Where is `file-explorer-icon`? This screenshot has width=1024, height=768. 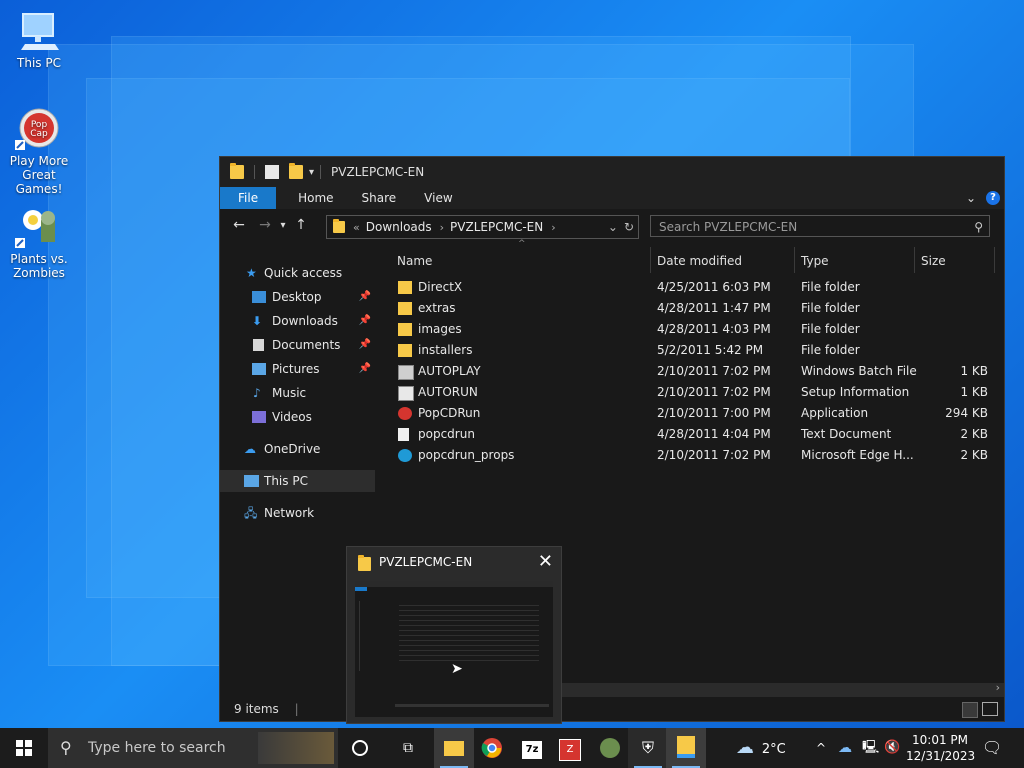
file-explorer-icon is located at coordinates (686, 747).